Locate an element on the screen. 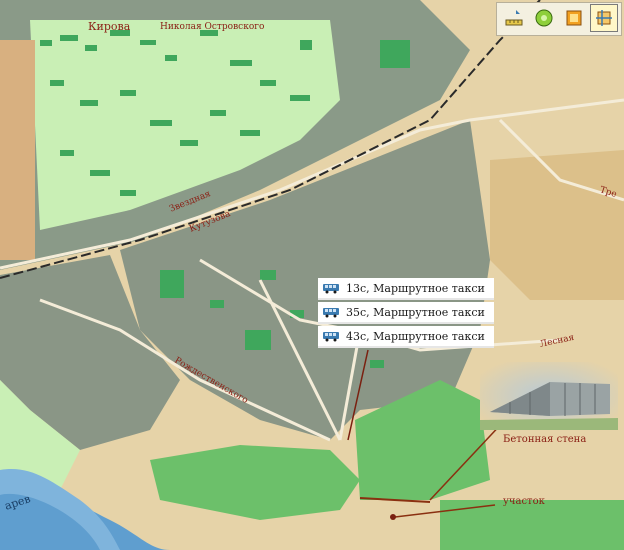 This screenshot has height=550, width=624. layers-button is located at coordinates (574, 18).